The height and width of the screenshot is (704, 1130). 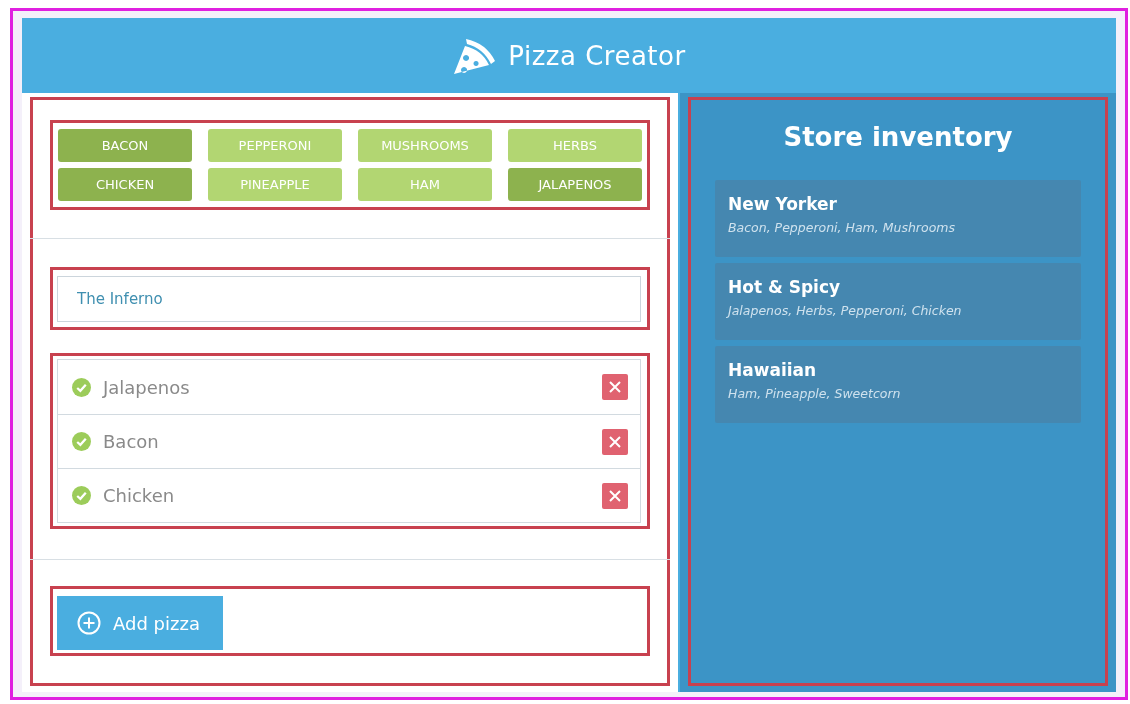 What do you see at coordinates (125, 184) in the screenshot?
I see `topping-button: CHICKEN` at bounding box center [125, 184].